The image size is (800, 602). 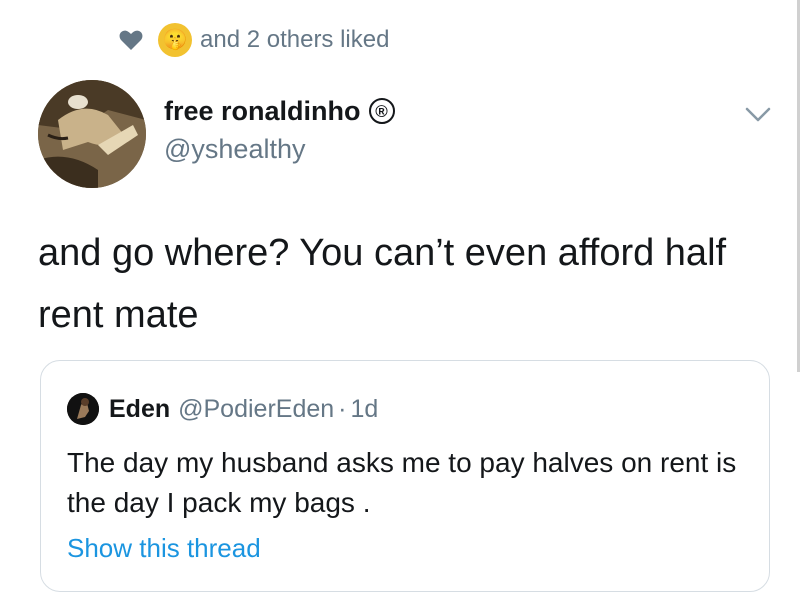 I want to click on liked-text: and 2 others liked, so click(x=295, y=39).